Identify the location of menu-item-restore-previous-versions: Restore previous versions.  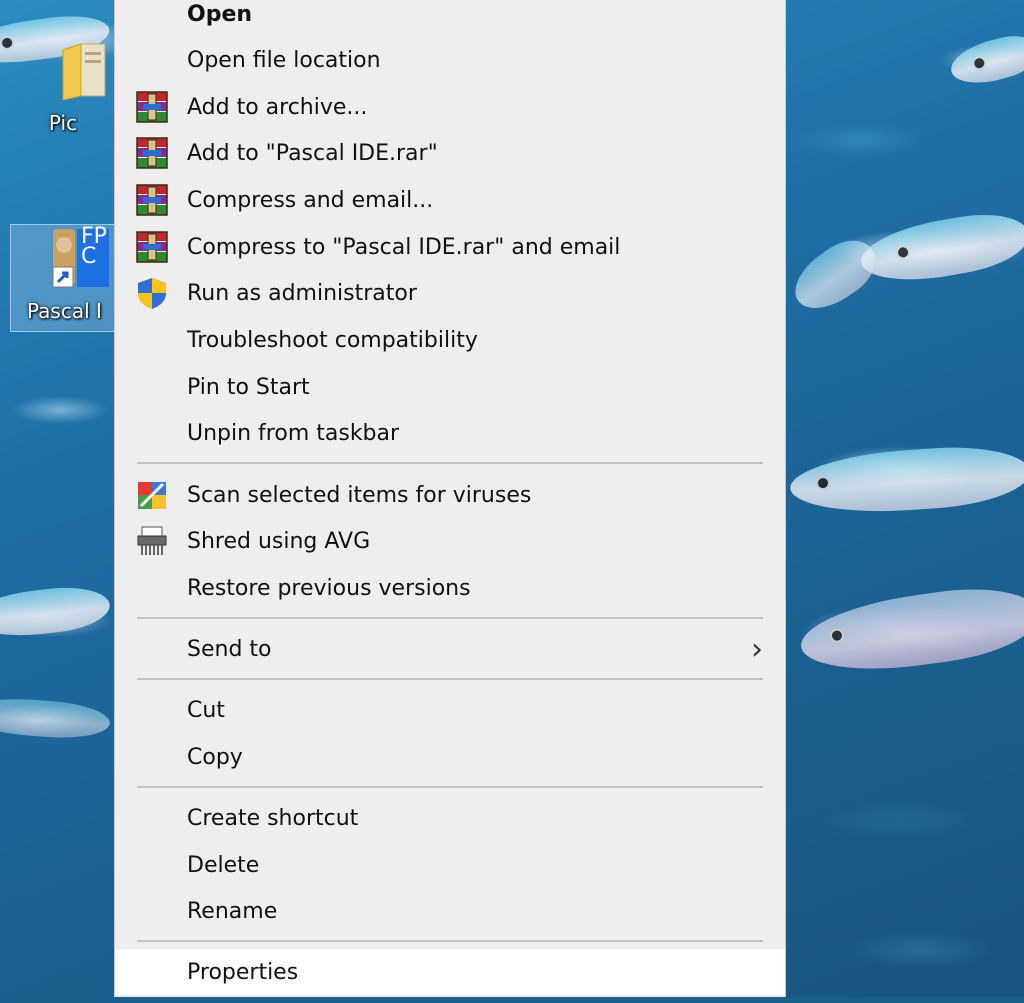
(450, 588).